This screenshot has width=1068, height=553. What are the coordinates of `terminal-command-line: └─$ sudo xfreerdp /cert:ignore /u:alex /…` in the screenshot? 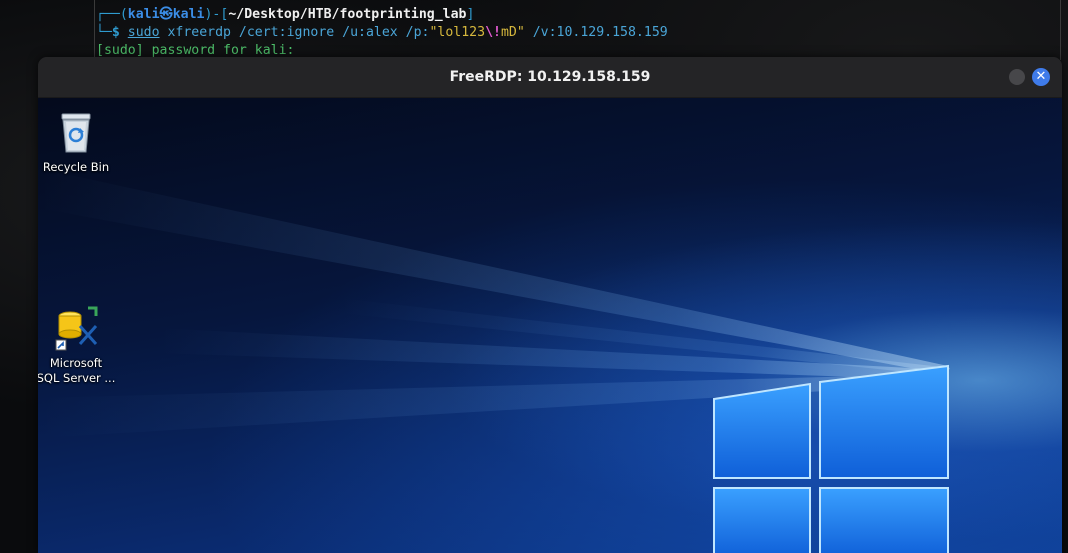 It's located at (382, 32).